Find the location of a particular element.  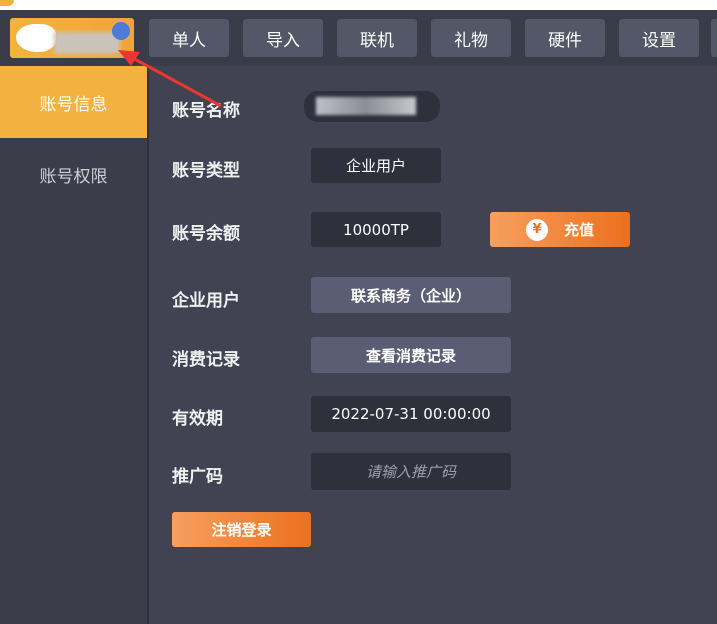

nav-settings-button: 设置 is located at coordinates (659, 38).